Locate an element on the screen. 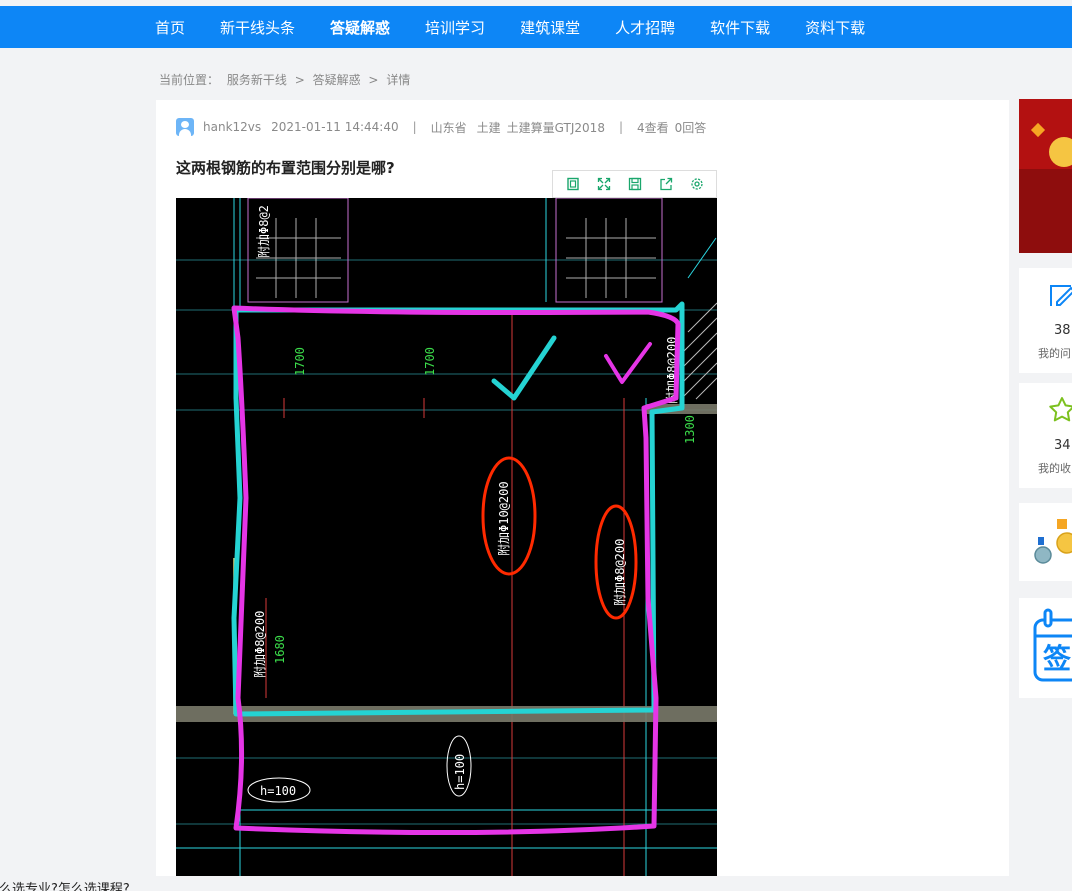  thickness-label-a: h=100 is located at coordinates (278, 791).